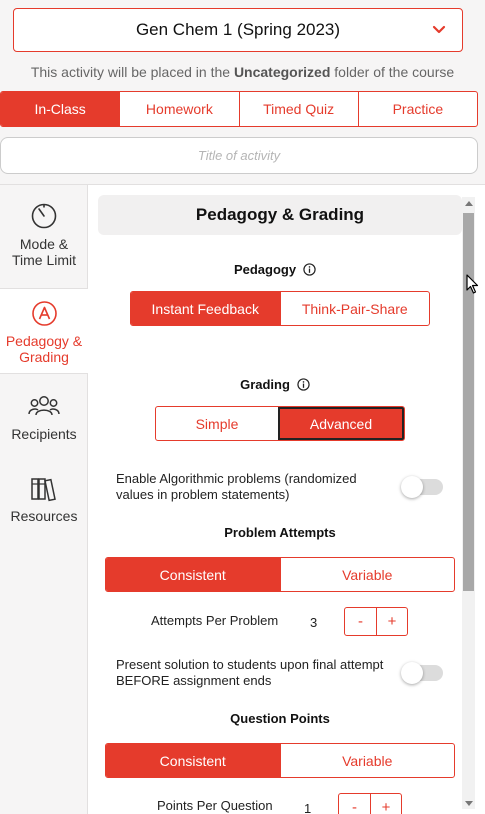 Image resolution: width=485 pixels, height=814 pixels. I want to click on activity-type-tabs: In-Class Homework Timed Quiz Practice, so click(239, 109).